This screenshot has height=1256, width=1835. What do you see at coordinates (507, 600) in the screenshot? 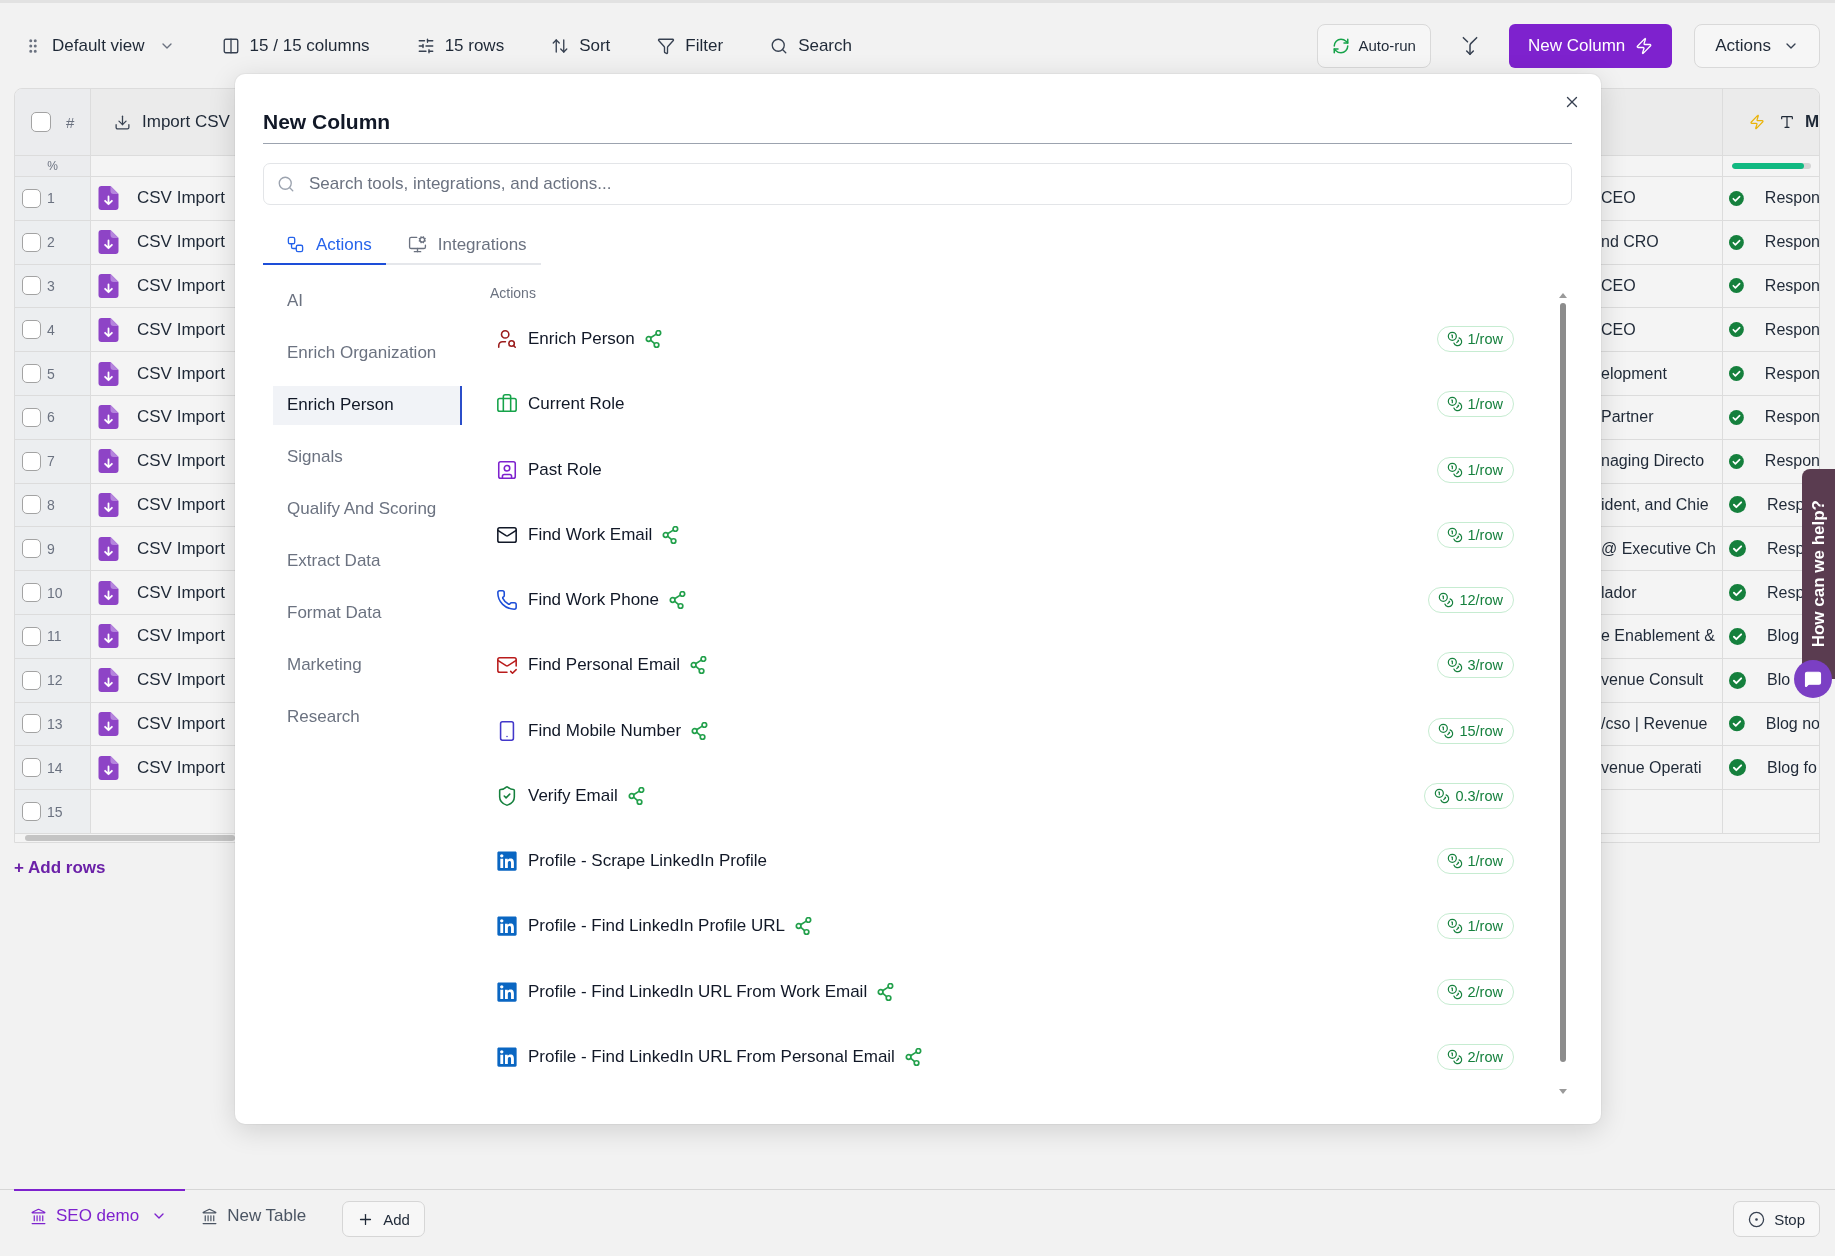
I see `phone-icon` at bounding box center [507, 600].